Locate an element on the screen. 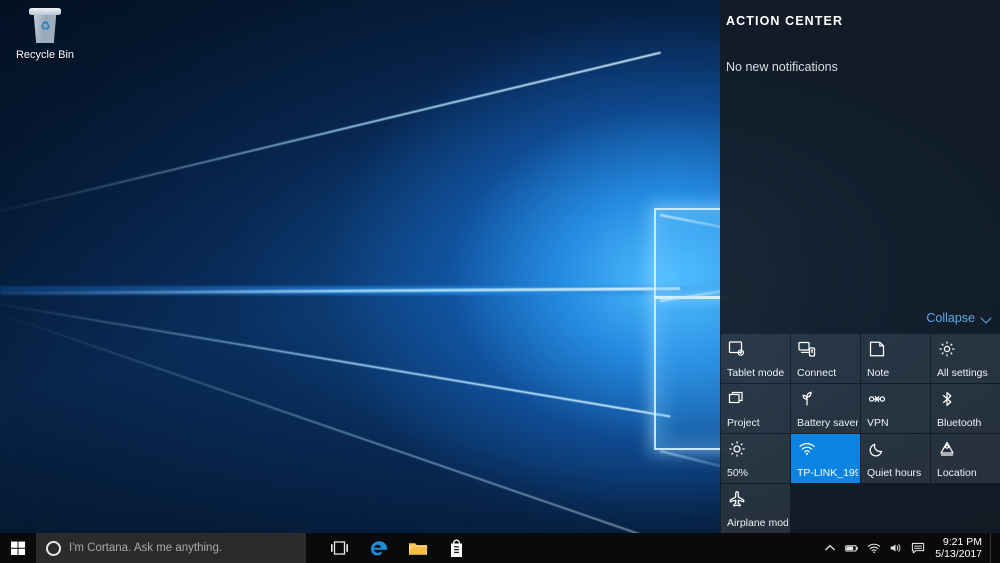 This screenshot has height=563, width=1000. quick-action-tile-tablet-mode: Tablet mode is located at coordinates (755, 358).